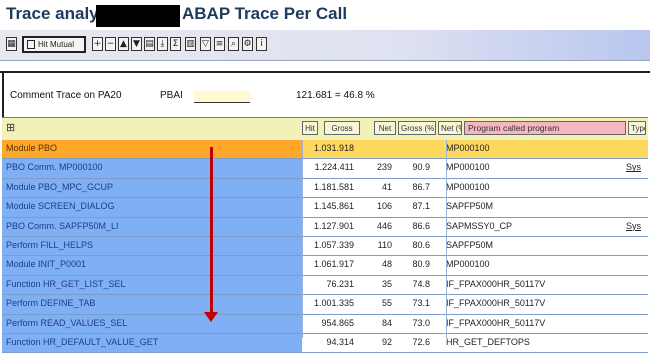 The width and height of the screenshot is (650, 353). Describe the element at coordinates (421, 322) in the screenshot. I see `pct-value: 73.0` at that location.